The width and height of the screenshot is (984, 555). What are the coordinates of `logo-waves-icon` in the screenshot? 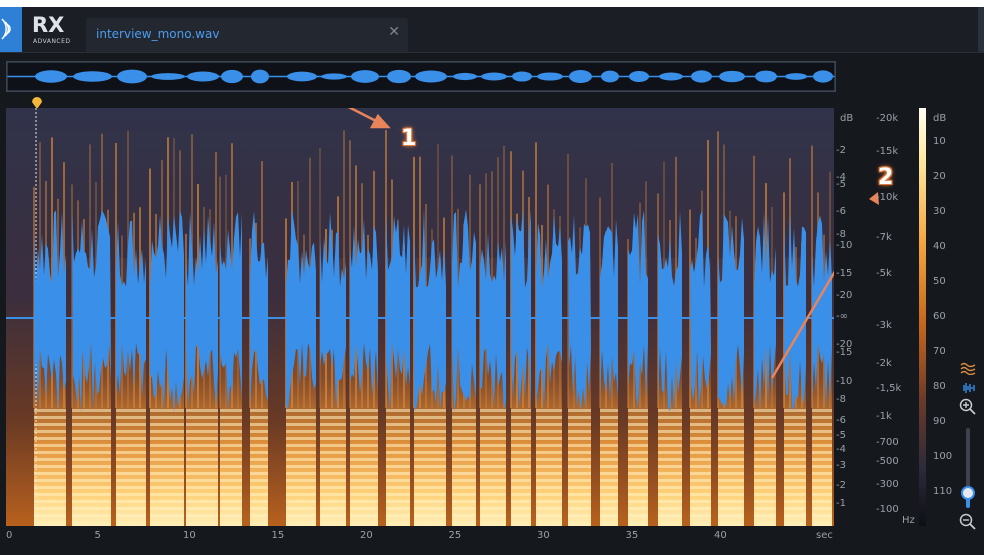 It's located at (6, 29).